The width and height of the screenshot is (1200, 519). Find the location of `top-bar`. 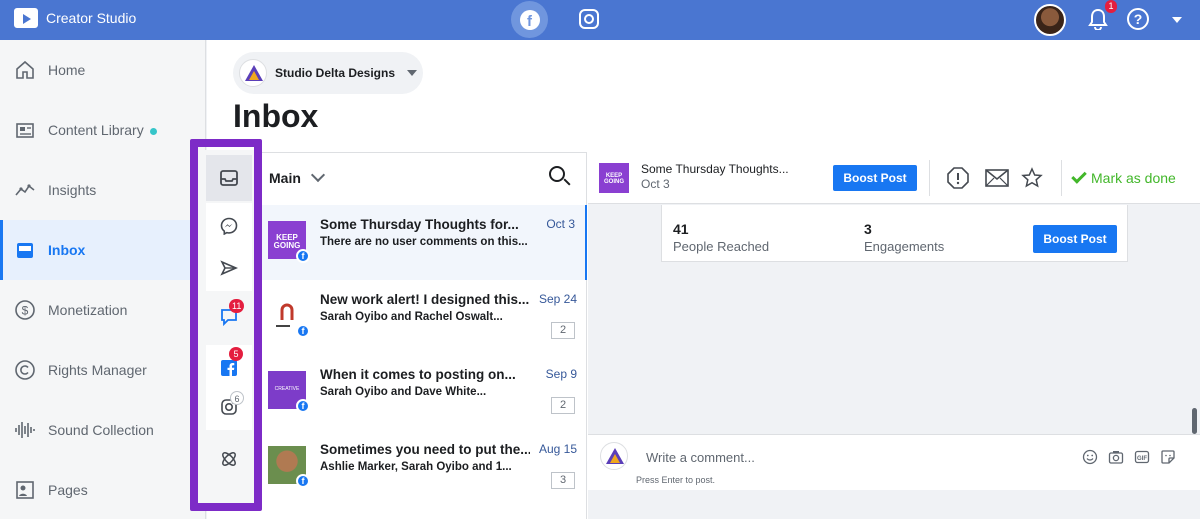

top-bar is located at coordinates (600, 20).